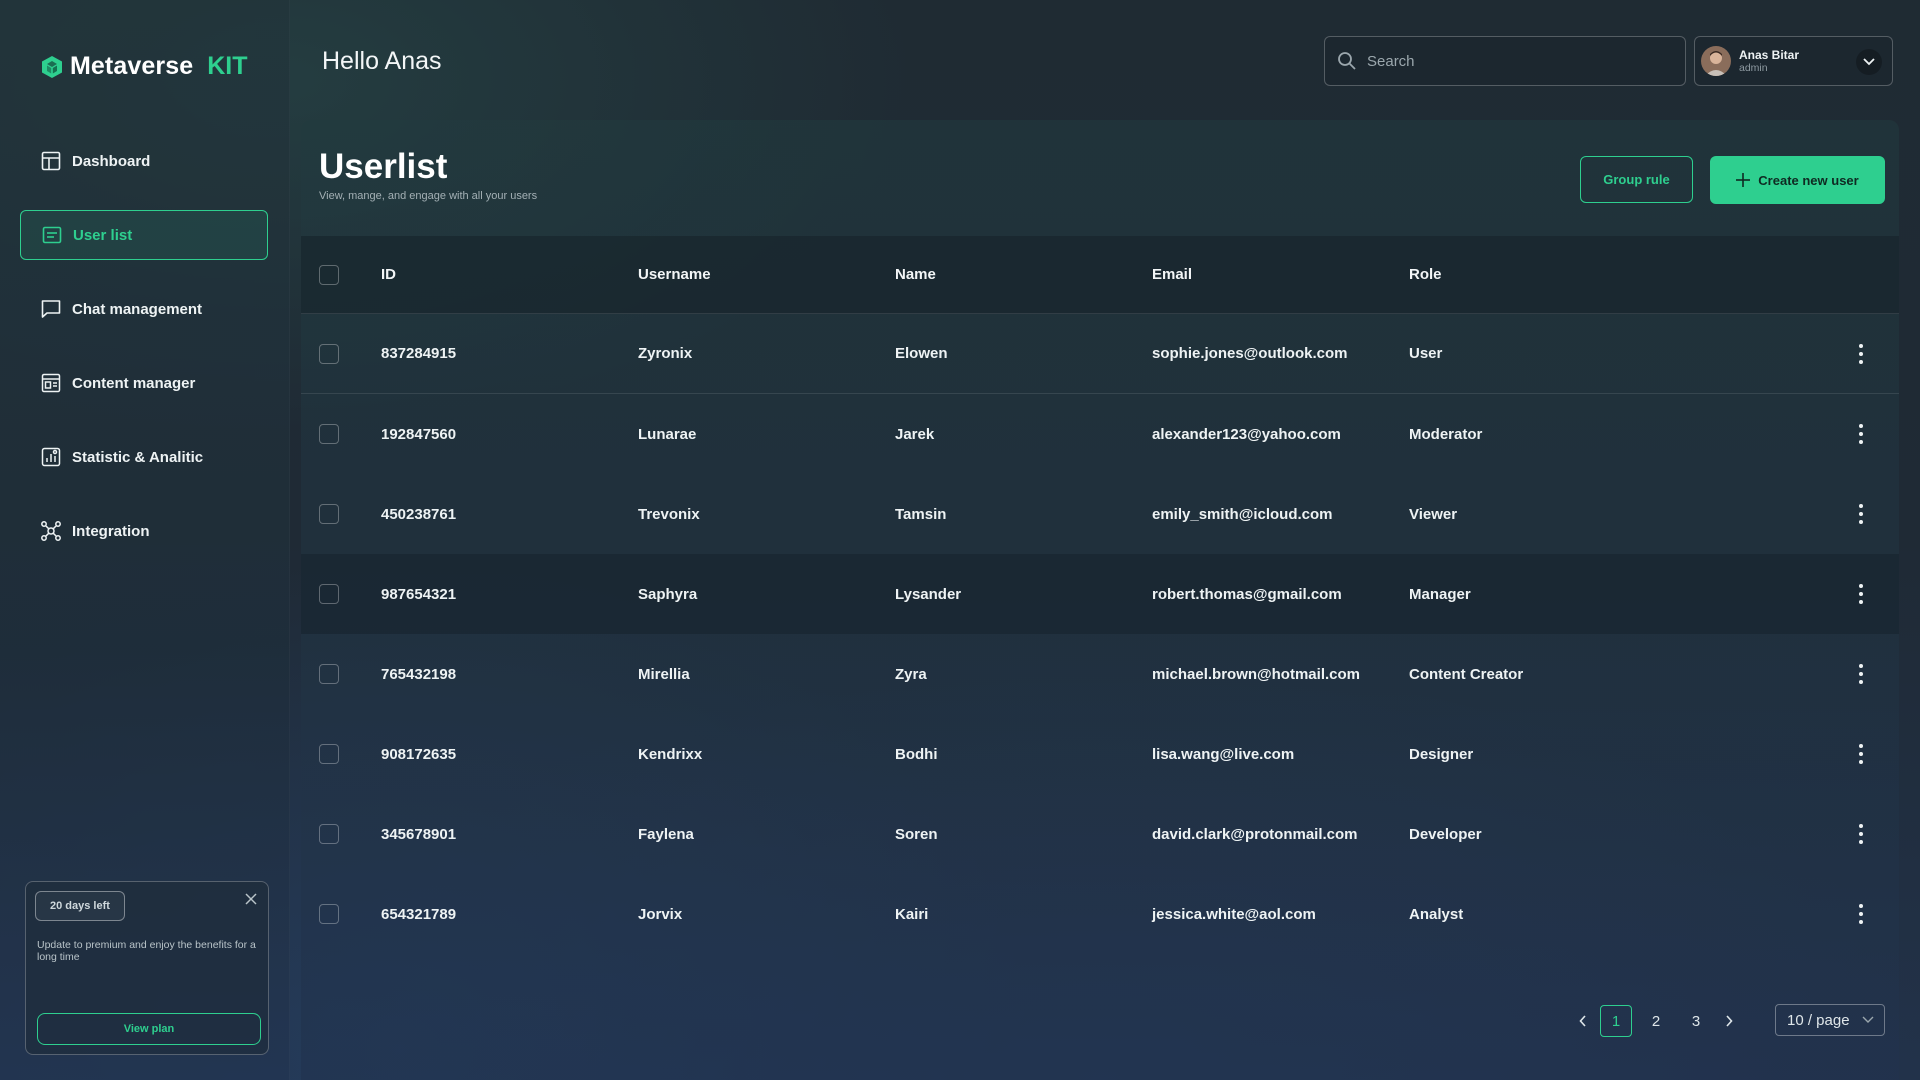 The width and height of the screenshot is (1920, 1080). I want to click on prev-page-button, so click(1583, 1021).